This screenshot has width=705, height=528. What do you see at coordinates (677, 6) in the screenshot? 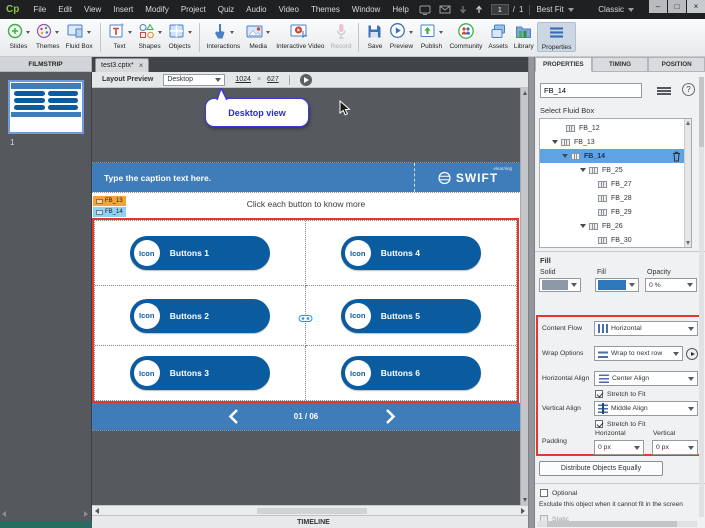
I see `maximize-button: □` at bounding box center [677, 6].